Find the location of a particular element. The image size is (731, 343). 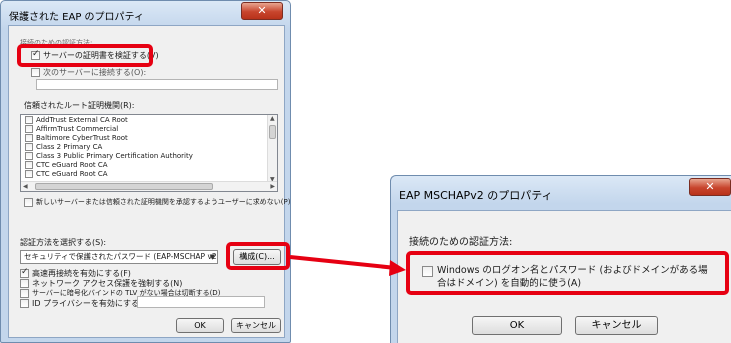

horizontal-scrollbar: ◀ ▶ is located at coordinates (149, 186).